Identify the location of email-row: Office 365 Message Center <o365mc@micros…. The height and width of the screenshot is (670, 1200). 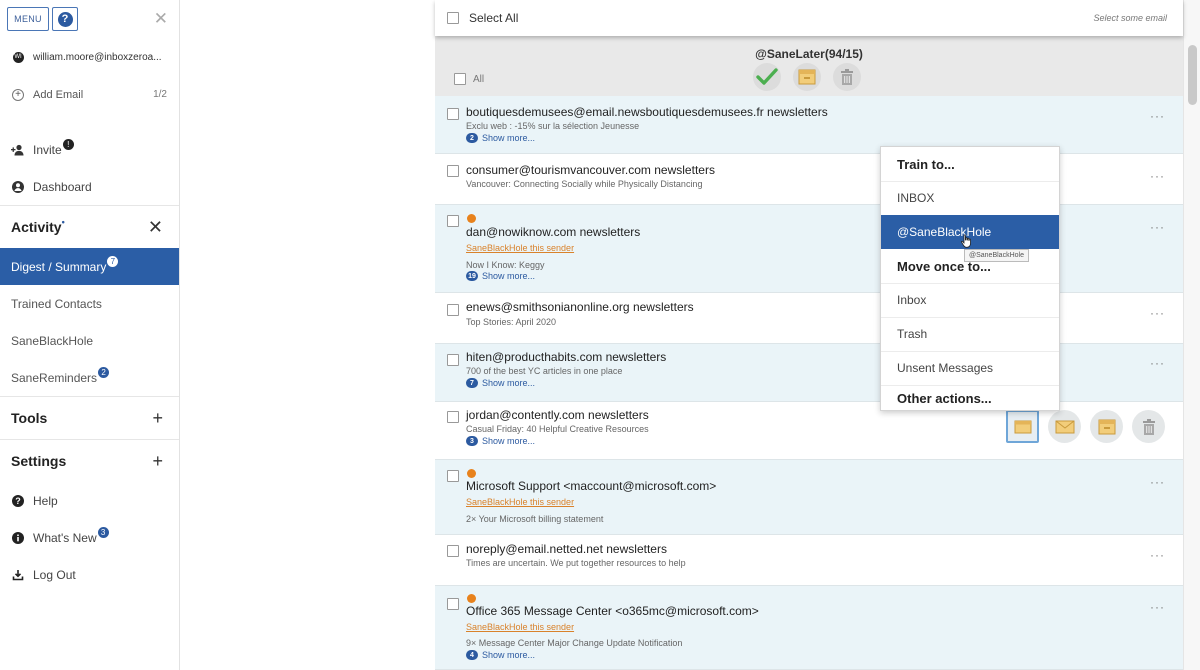
(809, 628).